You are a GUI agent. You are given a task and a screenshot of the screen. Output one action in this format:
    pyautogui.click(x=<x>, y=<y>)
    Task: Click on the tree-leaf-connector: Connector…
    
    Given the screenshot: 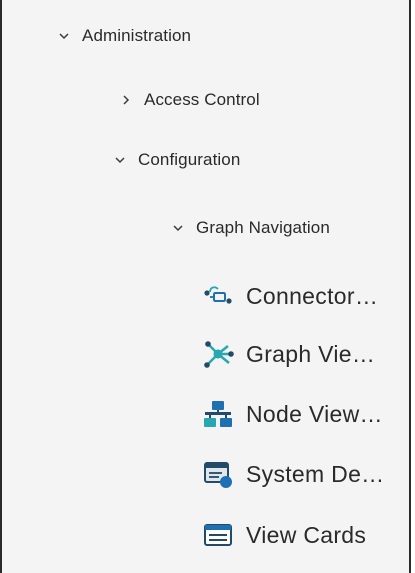 What is the action you would take?
    pyautogui.click(x=205, y=296)
    